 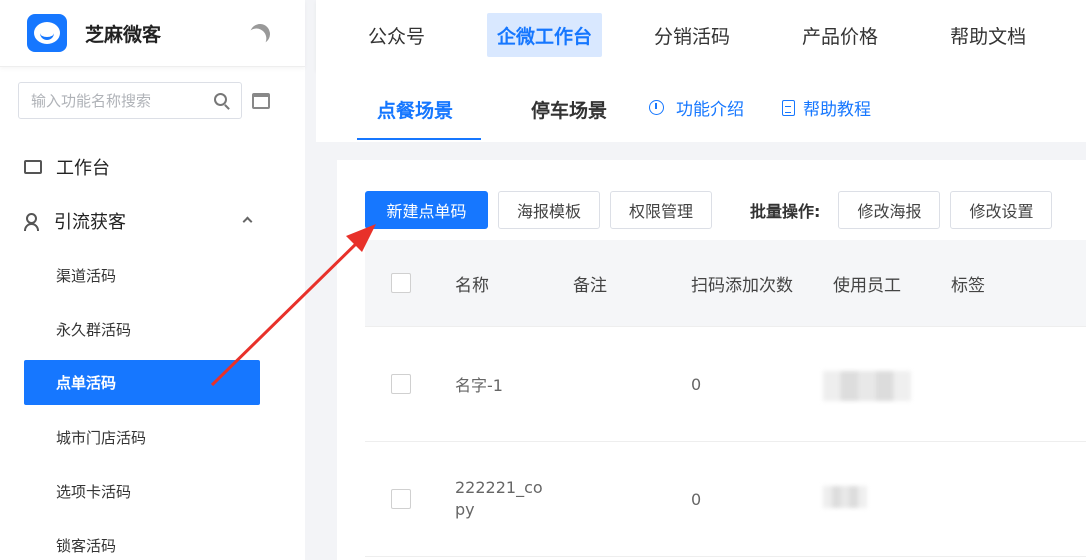 What do you see at coordinates (590, 285) in the screenshot?
I see `column-header-remark: 备注` at bounding box center [590, 285].